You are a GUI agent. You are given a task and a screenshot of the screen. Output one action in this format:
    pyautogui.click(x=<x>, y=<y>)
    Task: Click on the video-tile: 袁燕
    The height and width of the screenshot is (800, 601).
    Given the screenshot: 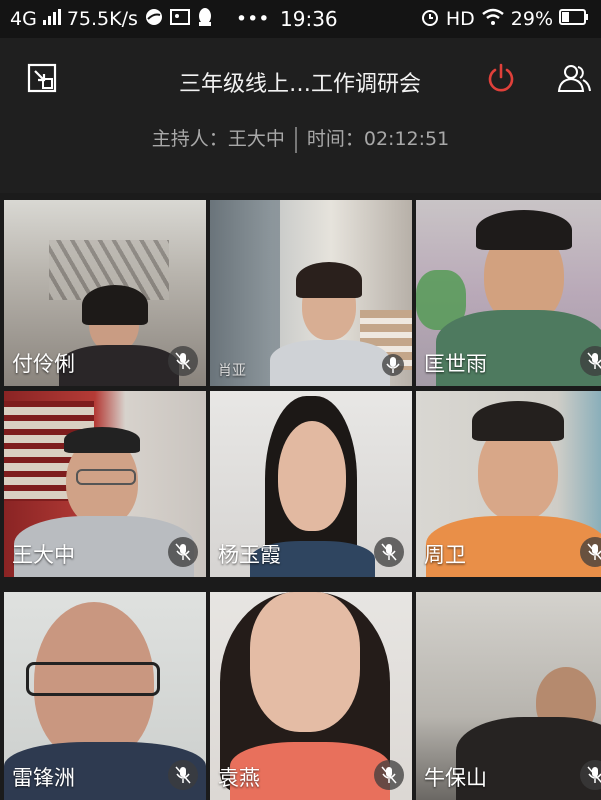 What is the action you would take?
    pyautogui.click(x=311, y=696)
    